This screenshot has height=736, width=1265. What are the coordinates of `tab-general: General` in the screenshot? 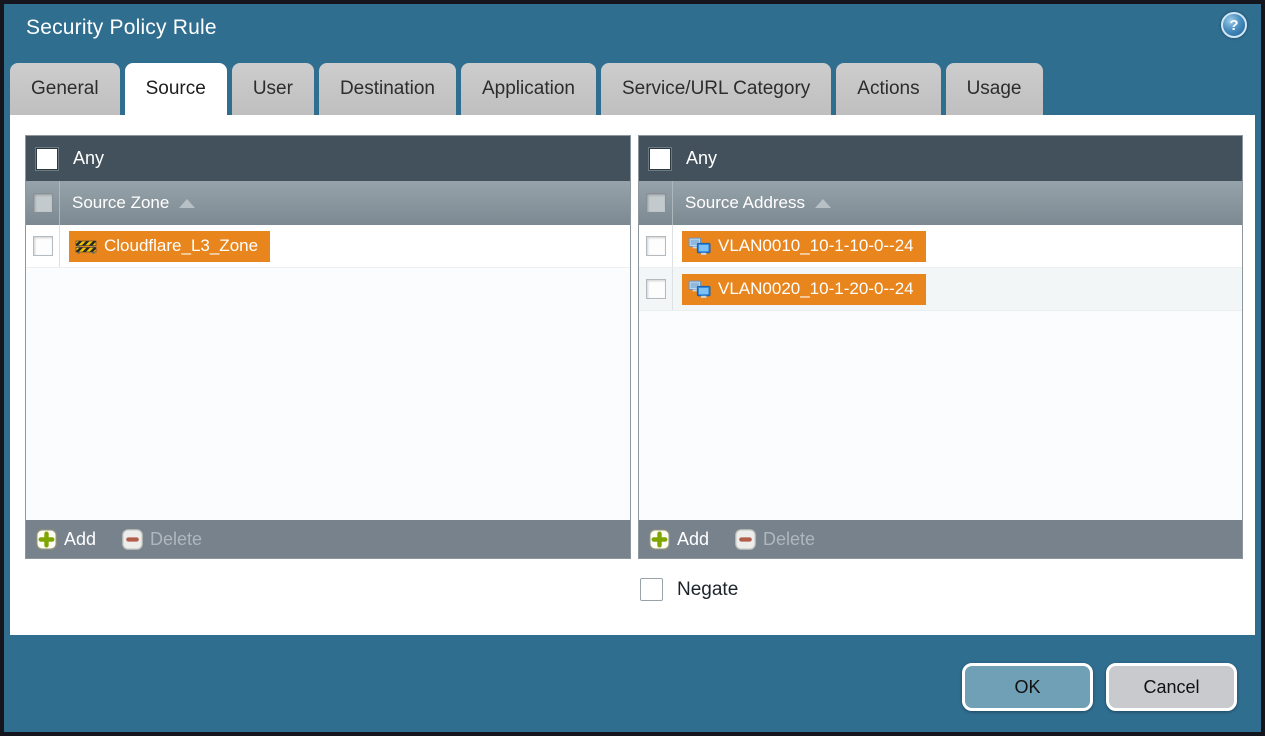 It's located at (65, 89).